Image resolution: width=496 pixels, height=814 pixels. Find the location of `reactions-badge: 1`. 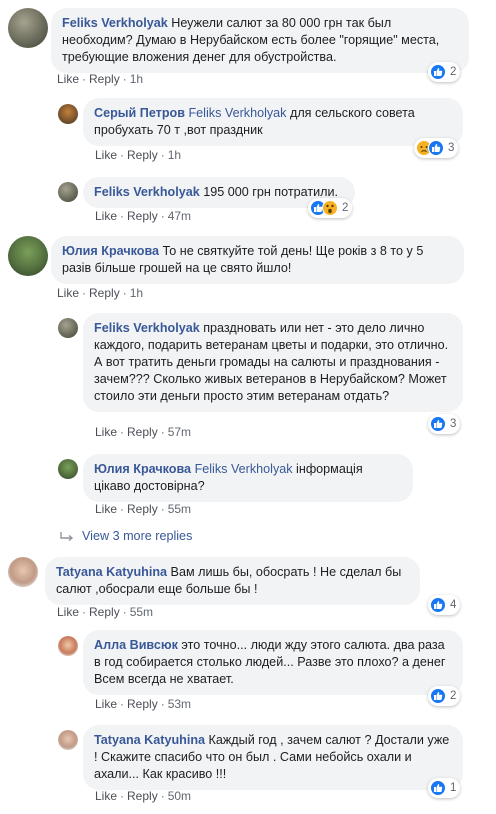

reactions-badge: 1 is located at coordinates (444, 788).